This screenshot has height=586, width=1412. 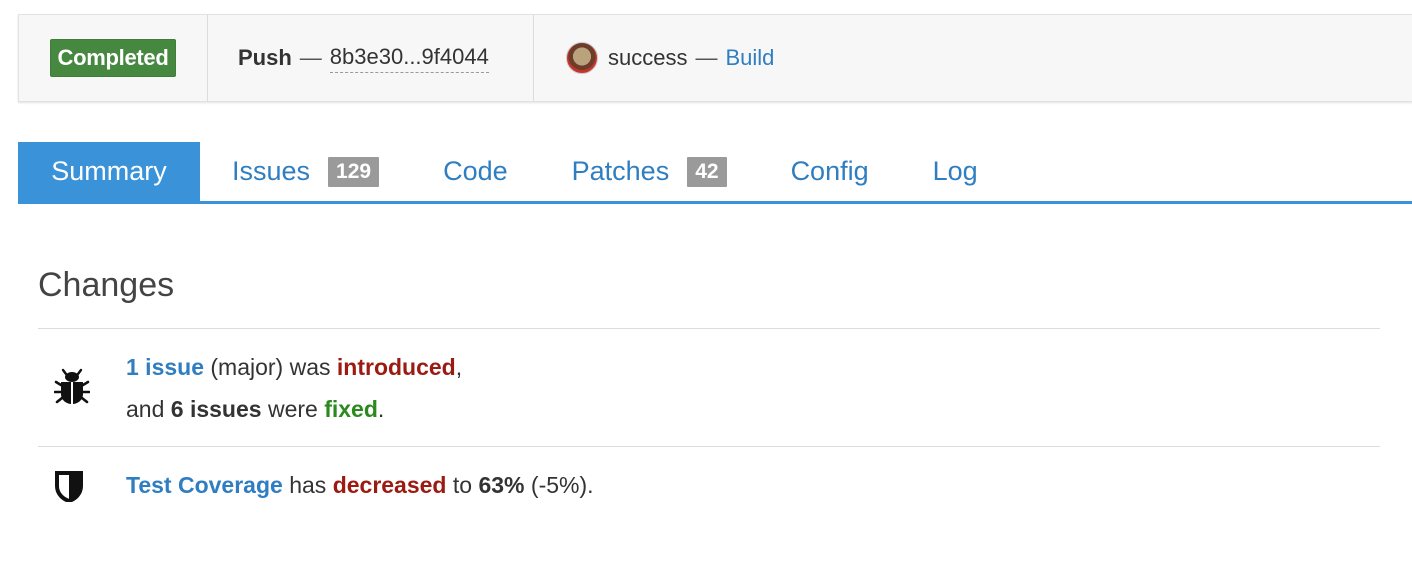 I want to click on patches-count-badge: 42, so click(x=707, y=171).